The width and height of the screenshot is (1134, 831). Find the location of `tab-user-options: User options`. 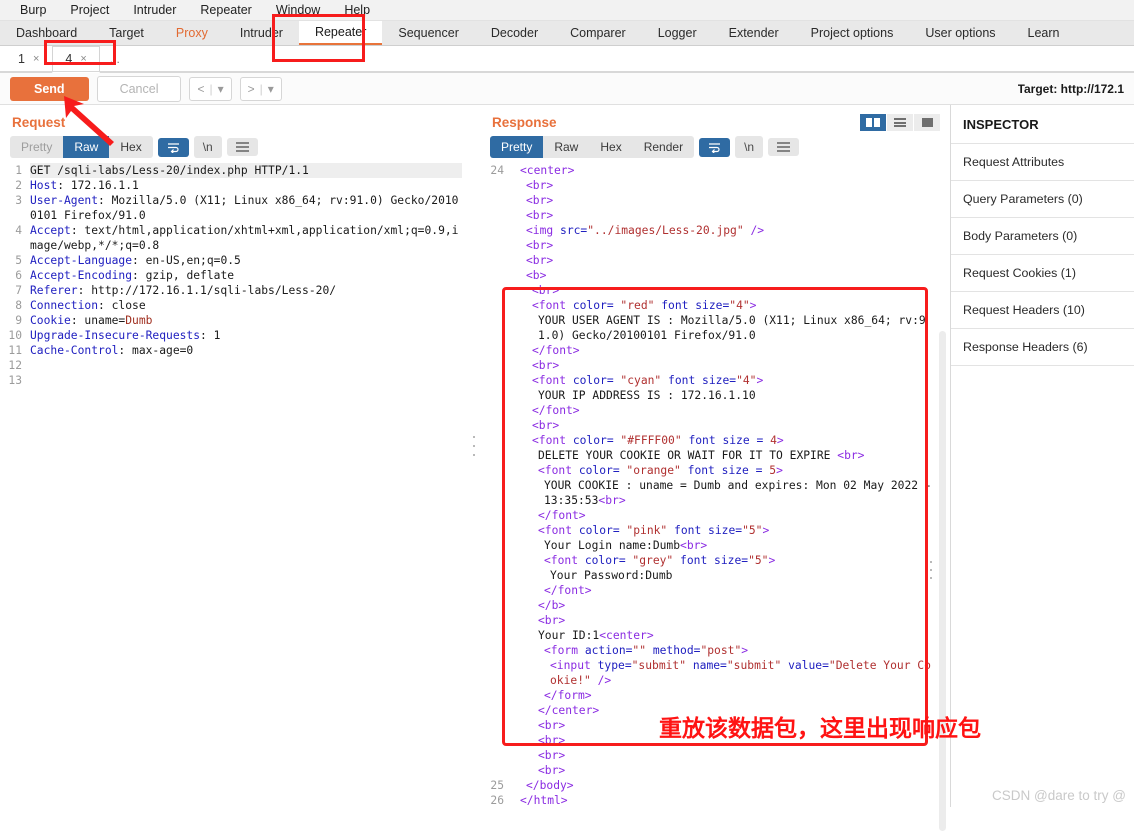

tab-user-options: User options is located at coordinates (960, 33).